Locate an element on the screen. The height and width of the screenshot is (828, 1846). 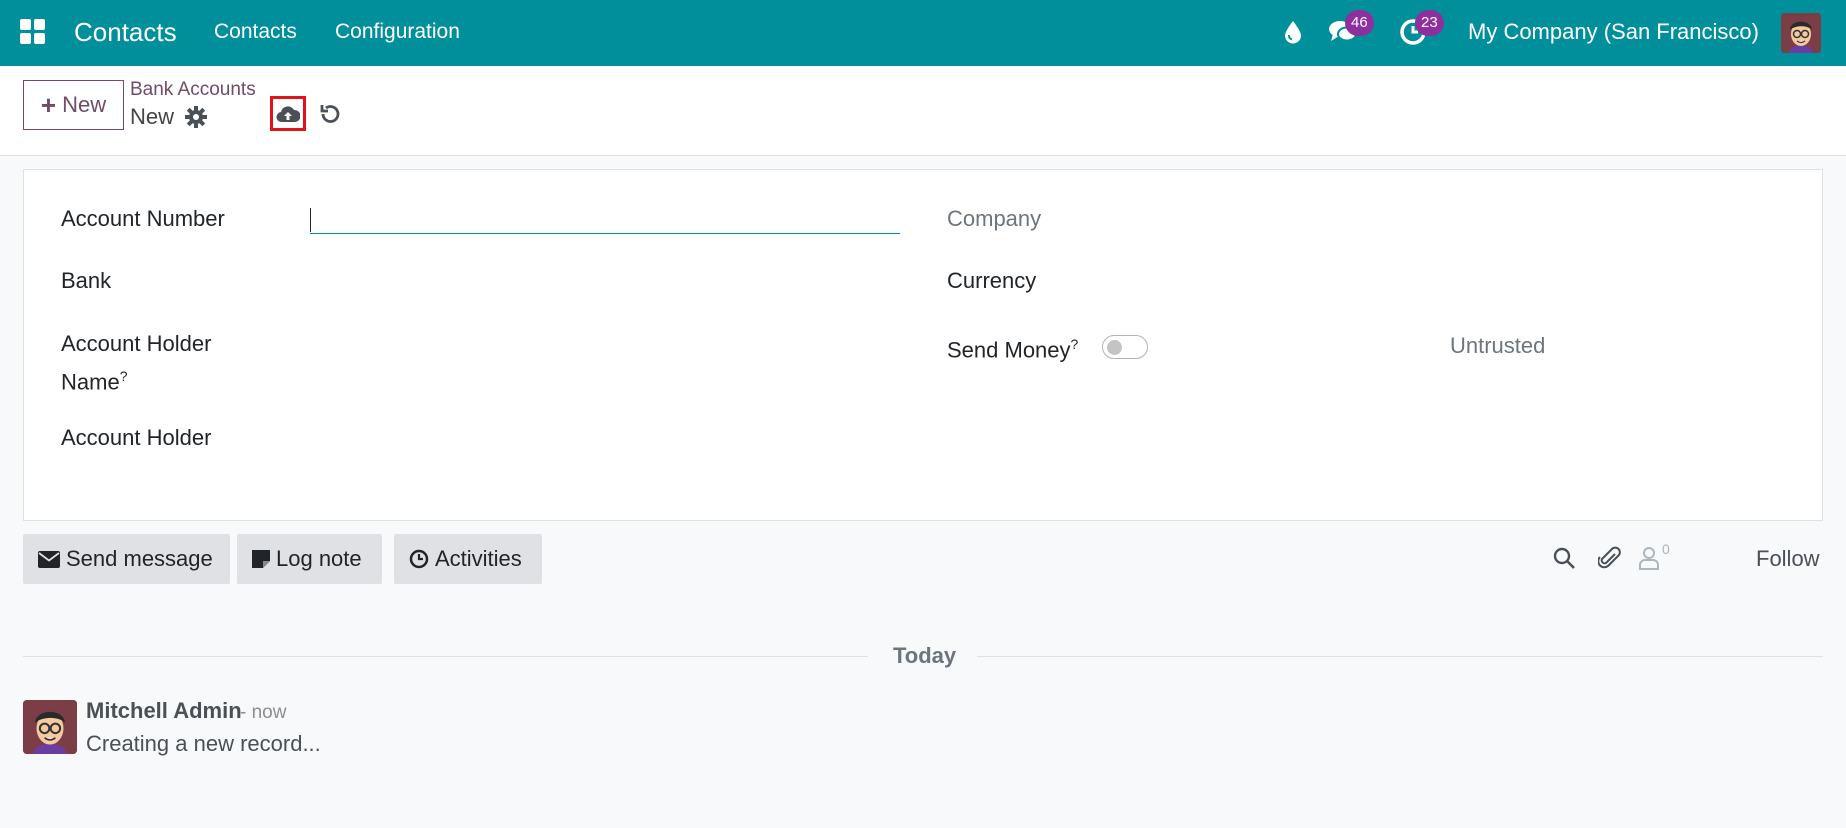
account-holder-label: Account Holder is located at coordinates (136, 437).